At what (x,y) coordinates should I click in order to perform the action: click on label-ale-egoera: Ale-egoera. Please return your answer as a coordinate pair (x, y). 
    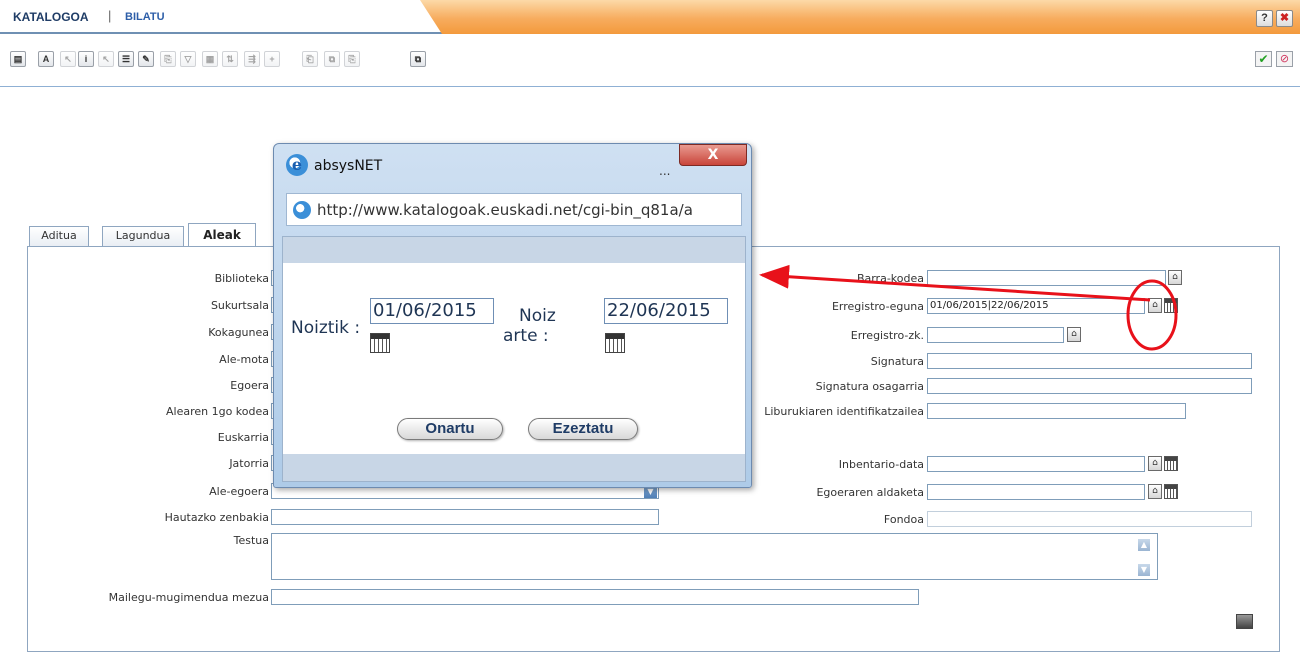
    Looking at the image, I should click on (239, 491).